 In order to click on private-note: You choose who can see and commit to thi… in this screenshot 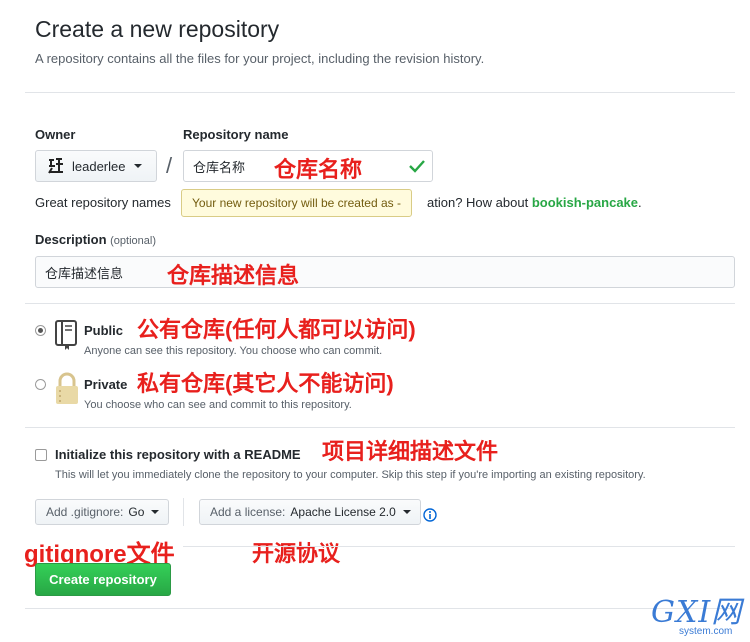, I will do `click(218, 405)`.